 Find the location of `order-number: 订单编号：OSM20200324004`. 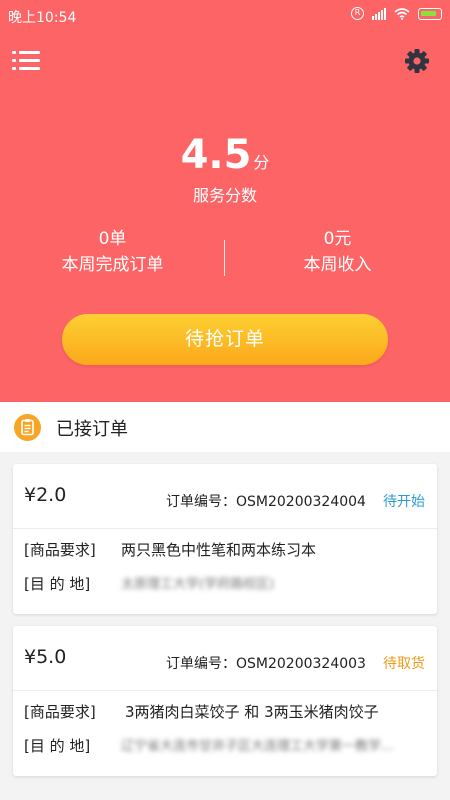

order-number: 订单编号：OSM20200324004 is located at coordinates (266, 502).